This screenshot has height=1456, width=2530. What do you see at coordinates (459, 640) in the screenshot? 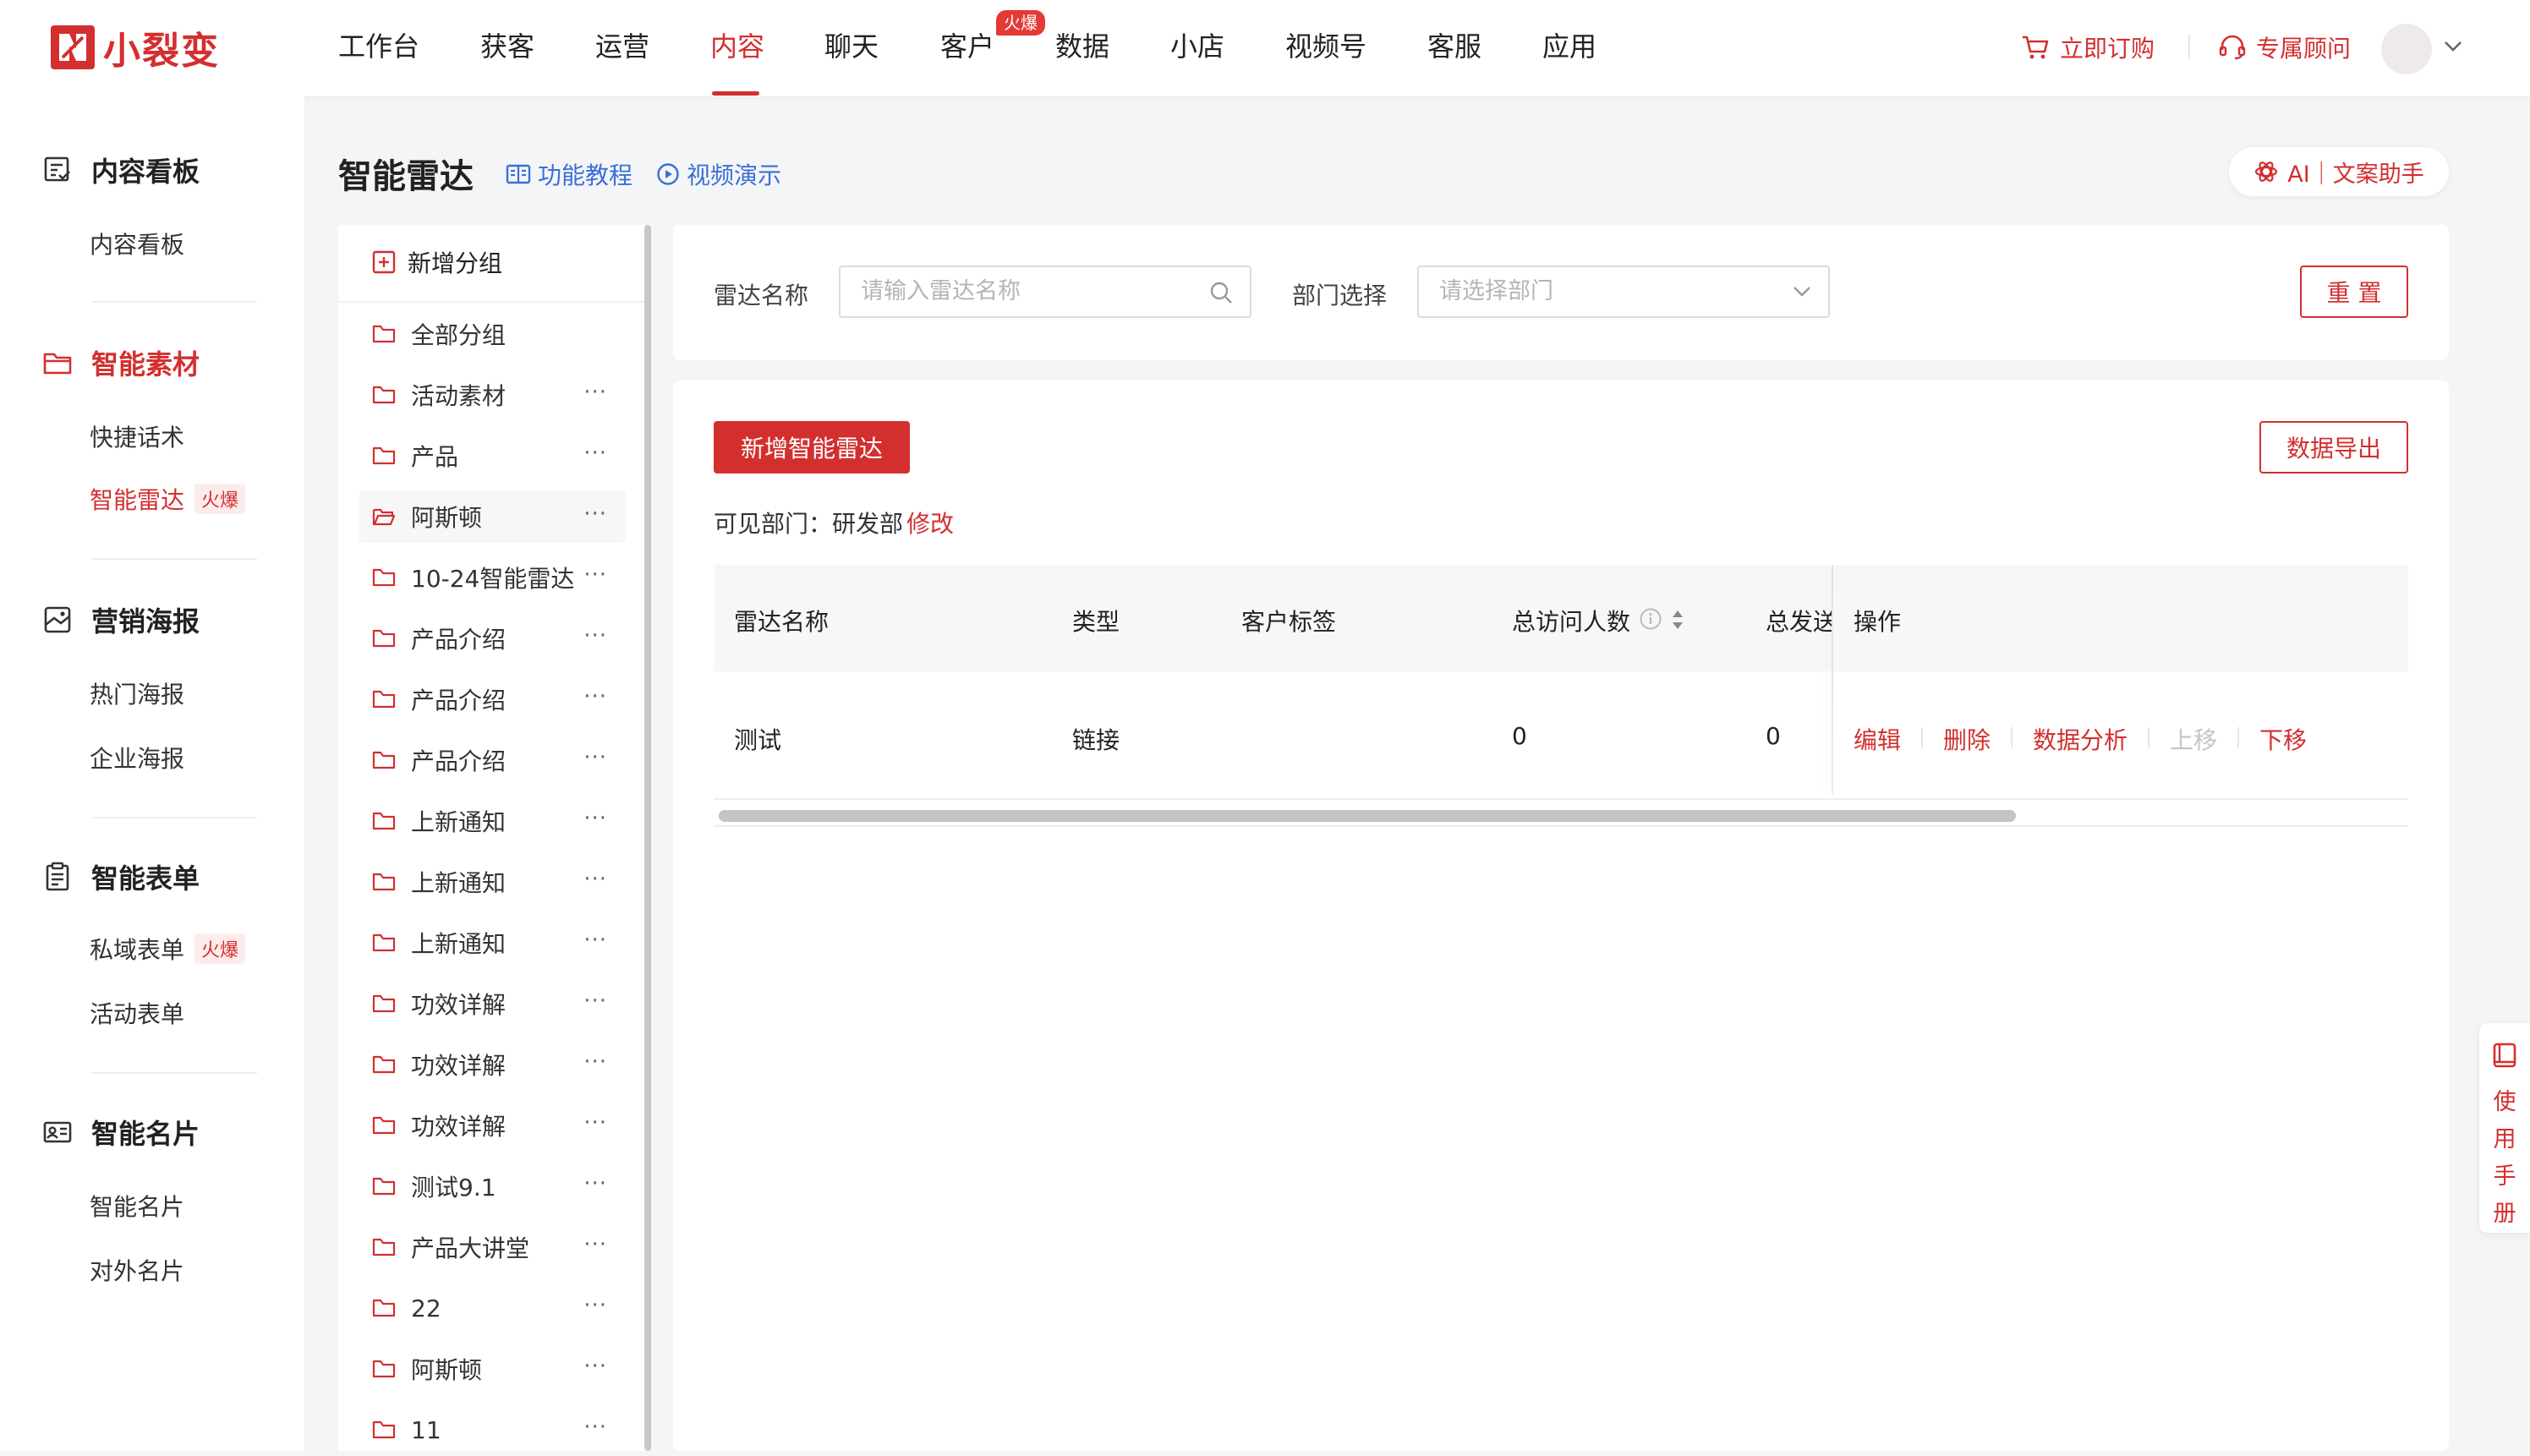
I see `group-item-label: 产品介绍` at bounding box center [459, 640].